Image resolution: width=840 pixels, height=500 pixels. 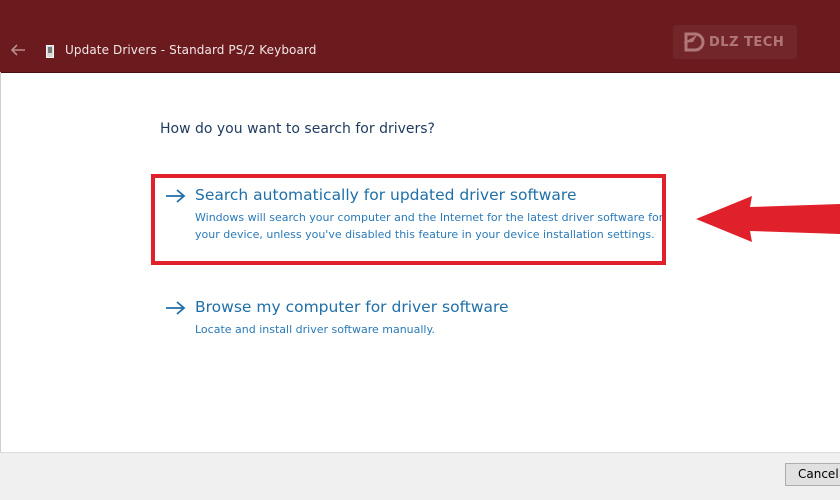 I want to click on back-button, so click(x=18, y=50).